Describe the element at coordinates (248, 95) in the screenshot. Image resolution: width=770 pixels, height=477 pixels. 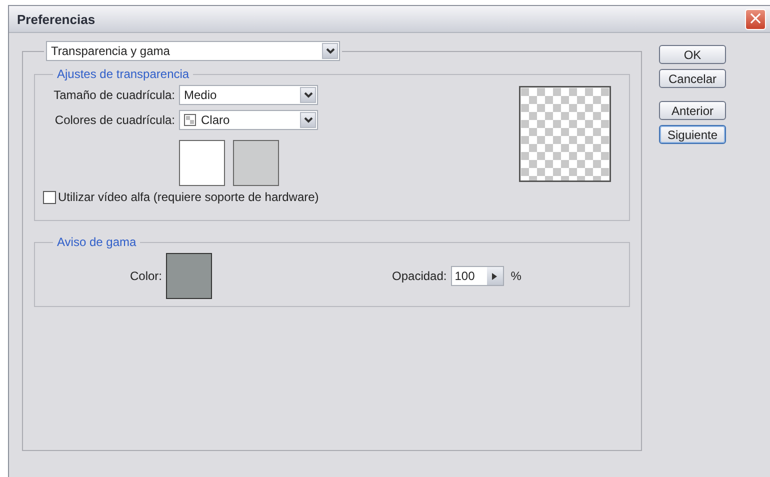
I see `grid-size-dropdown: Medio` at that location.